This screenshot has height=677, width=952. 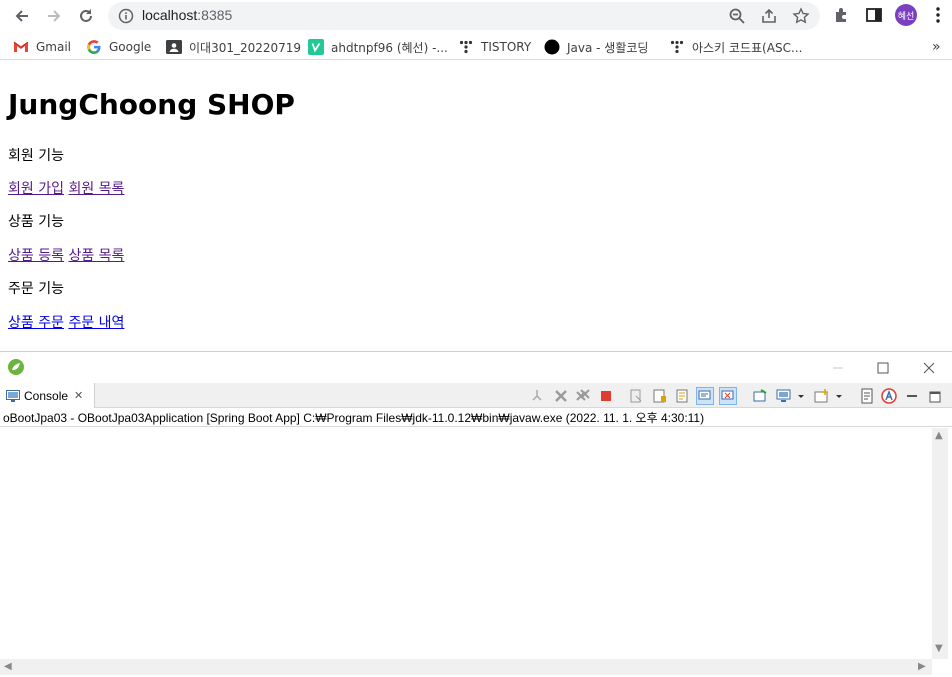 I want to click on bookmark-label: Java - 생활코딩, so click(x=608, y=47).